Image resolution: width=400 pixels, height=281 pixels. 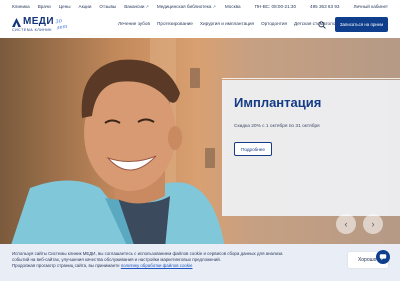 What do you see at coordinates (38, 21) in the screenshot?
I see `logo-word: МЕДИ` at bounding box center [38, 21].